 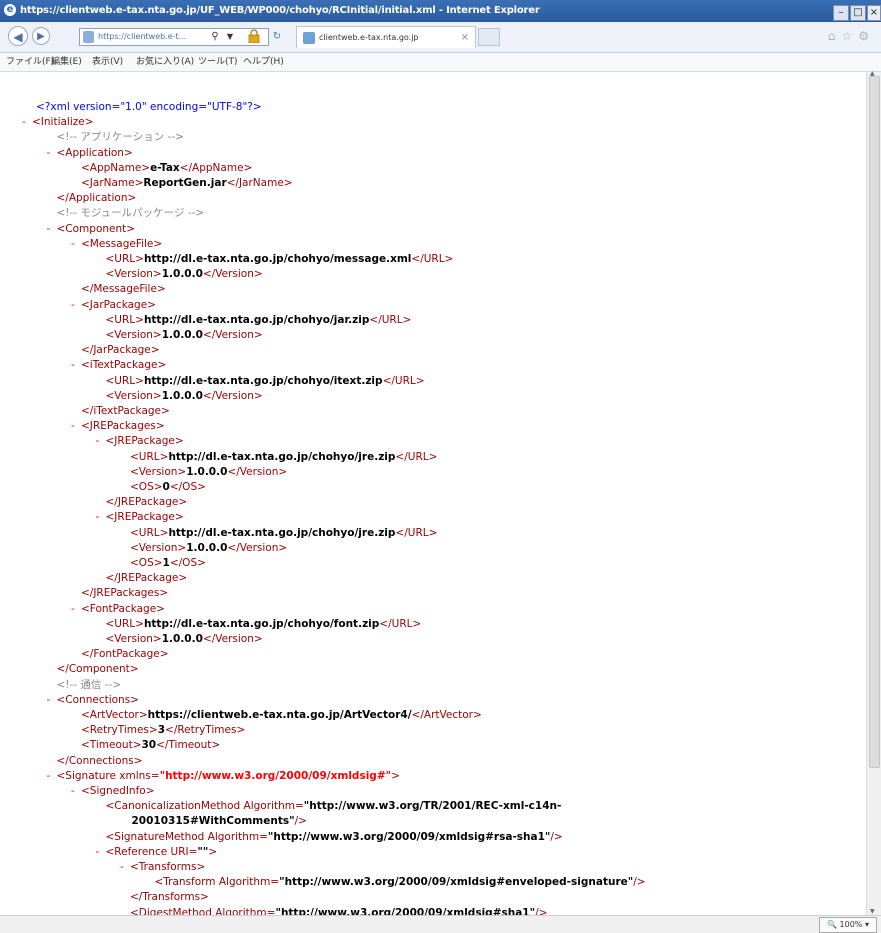 I want to click on xml-tag-end: />, so click(x=300, y=821).